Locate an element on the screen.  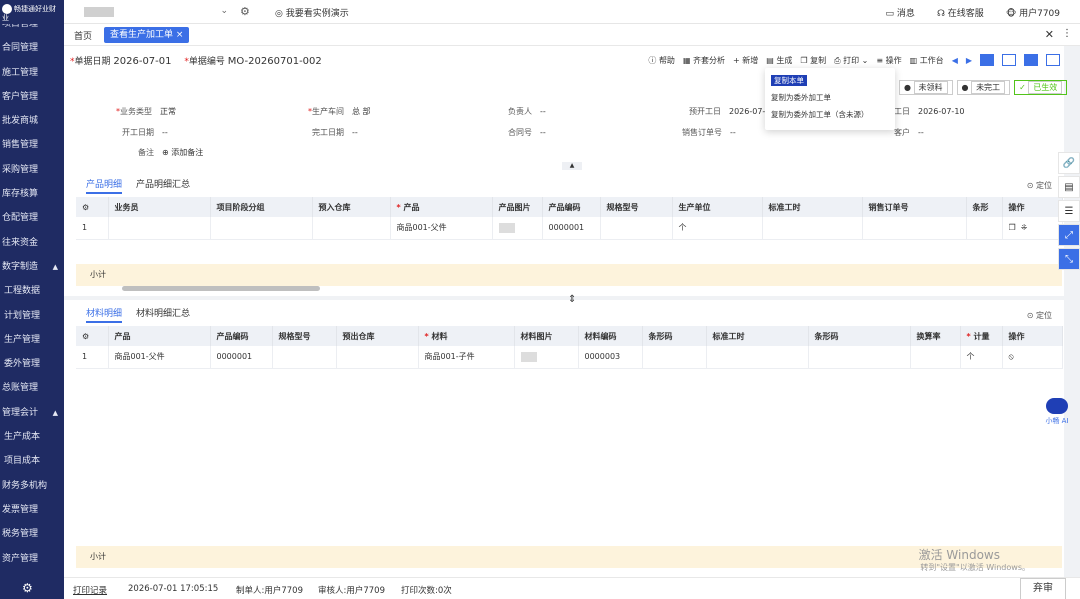
sidebar-item: 施工管理 is located at coordinates (32, 73).